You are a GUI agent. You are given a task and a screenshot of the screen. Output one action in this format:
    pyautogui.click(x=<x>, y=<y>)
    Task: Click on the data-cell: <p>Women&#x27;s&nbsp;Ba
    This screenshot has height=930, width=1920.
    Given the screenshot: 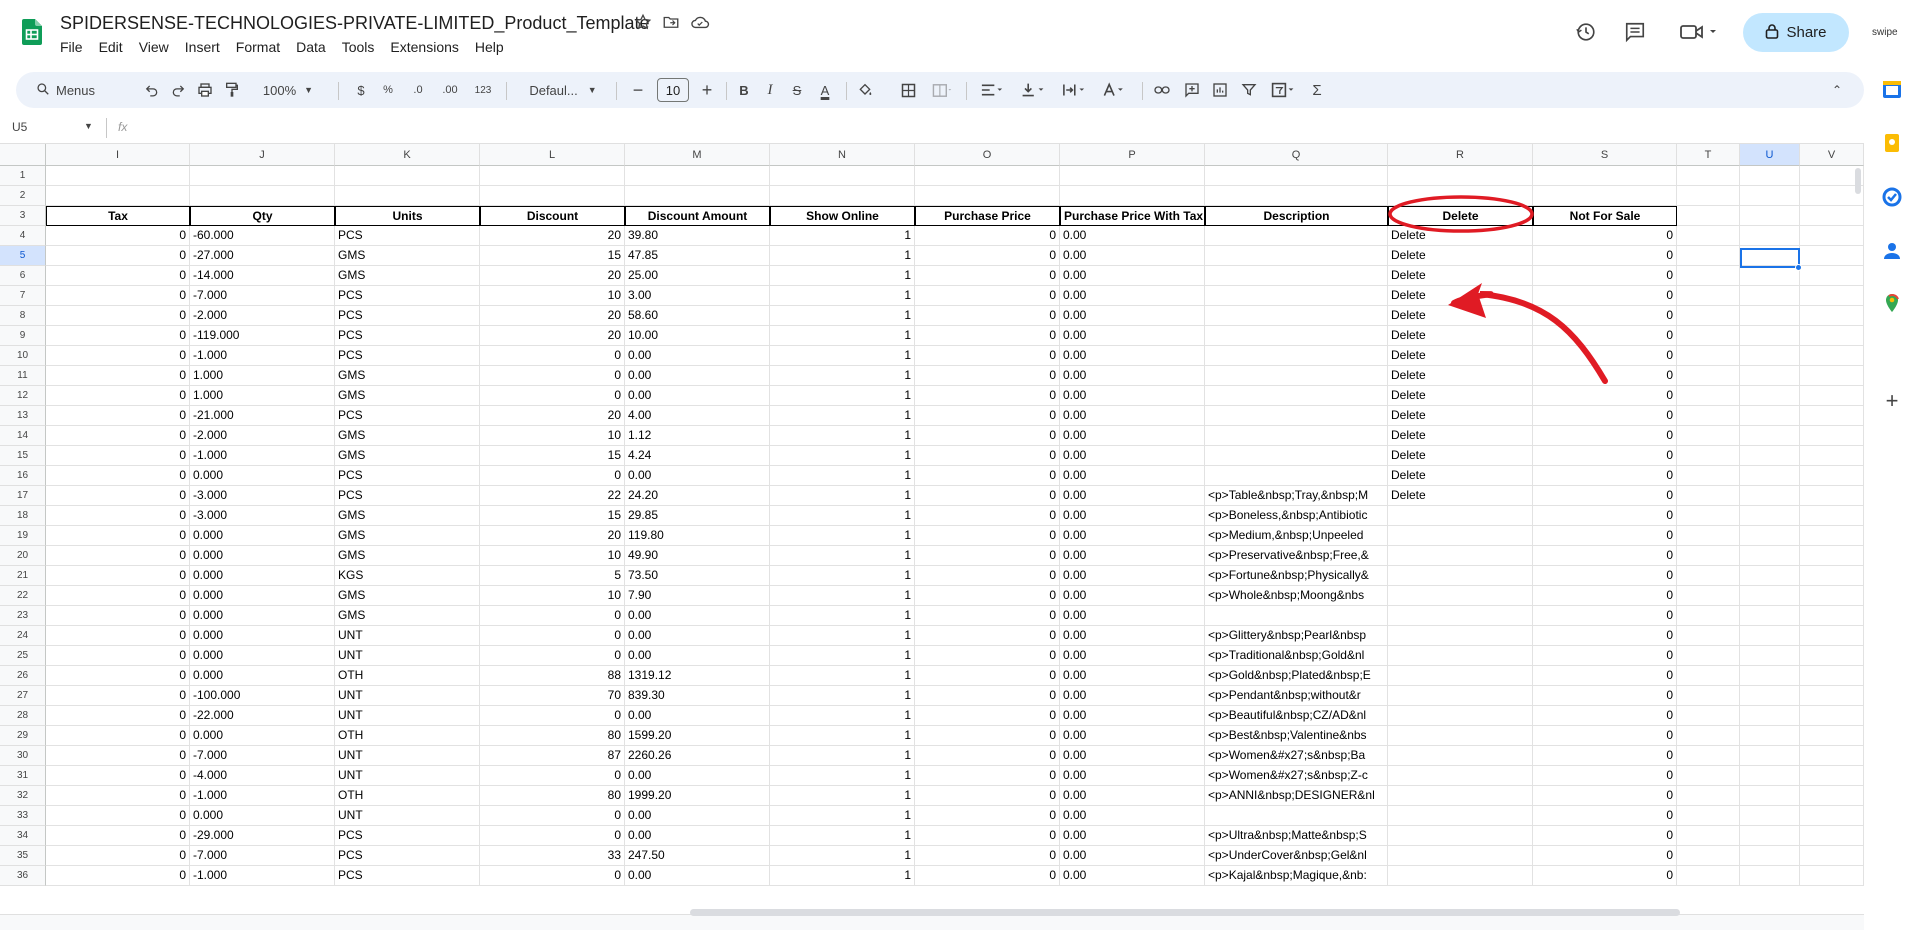 What is the action you would take?
    pyautogui.click(x=1296, y=756)
    